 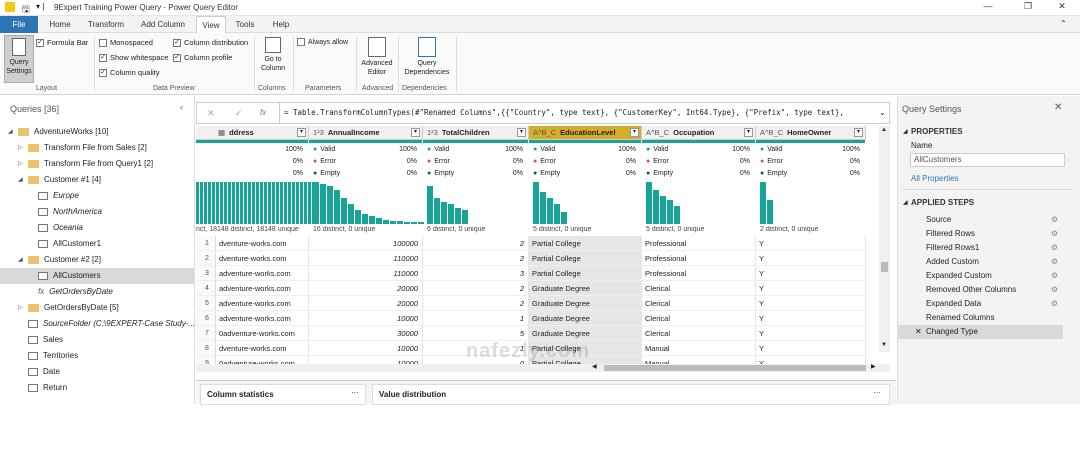 What do you see at coordinates (97, 308) in the screenshot?
I see `query-group-item: ▷ GetOrdersByDate [5]` at bounding box center [97, 308].